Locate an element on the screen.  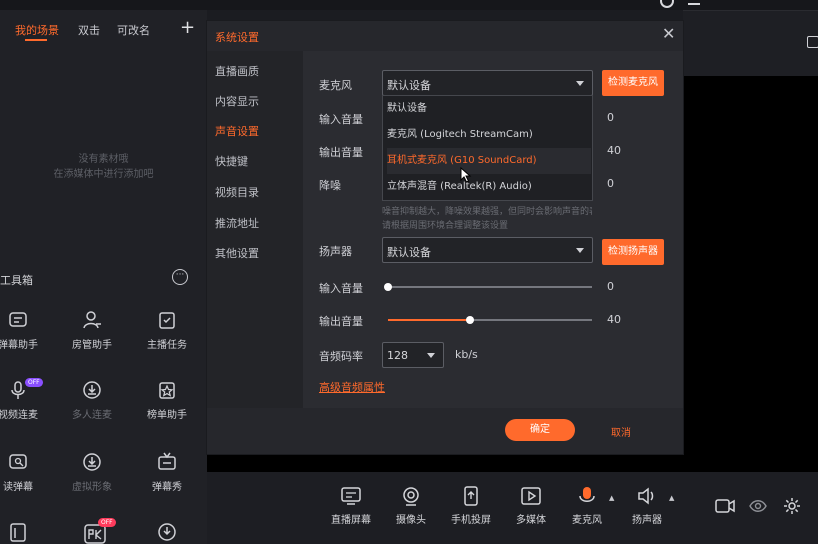
nav-item-sound-settings: 声音设置 is located at coordinates (237, 131).